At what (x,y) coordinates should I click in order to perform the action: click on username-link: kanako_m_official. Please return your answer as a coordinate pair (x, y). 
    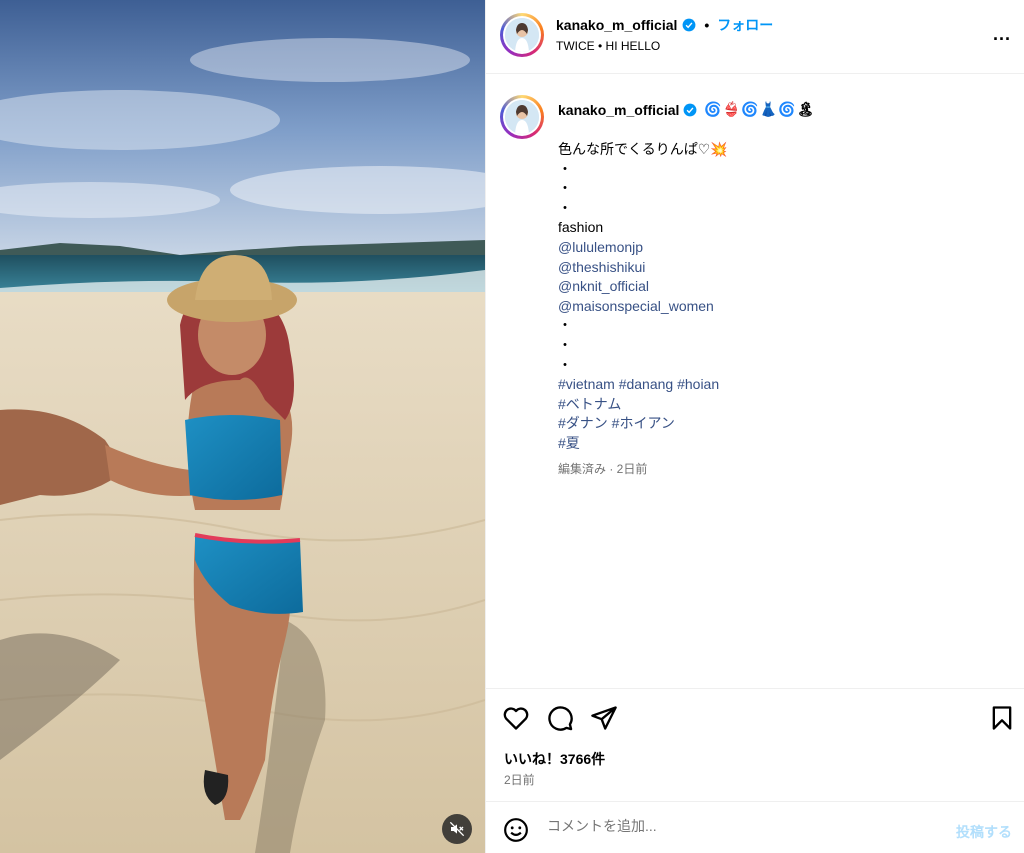
    Looking at the image, I should click on (616, 25).